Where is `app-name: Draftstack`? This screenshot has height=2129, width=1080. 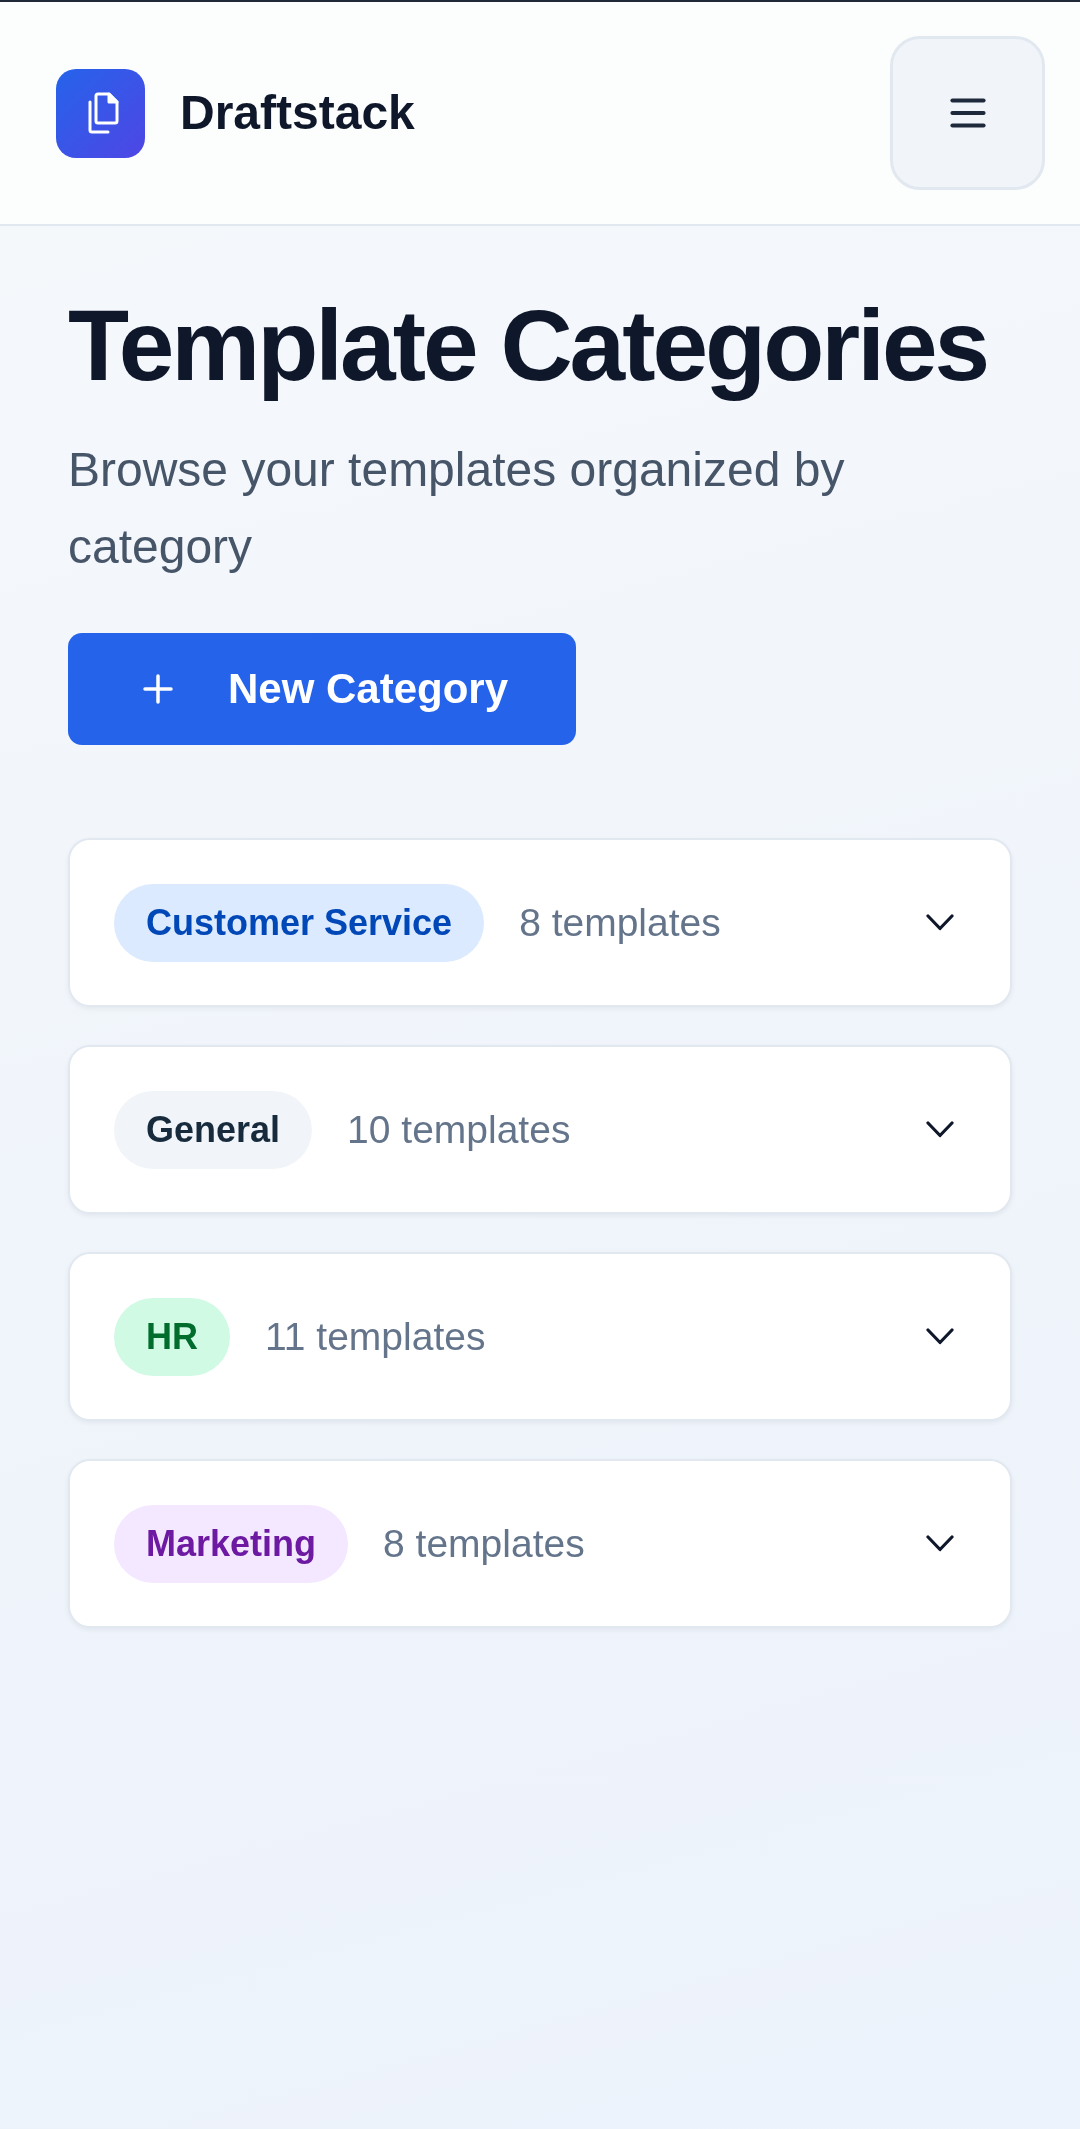
app-name: Draftstack is located at coordinates (297, 113).